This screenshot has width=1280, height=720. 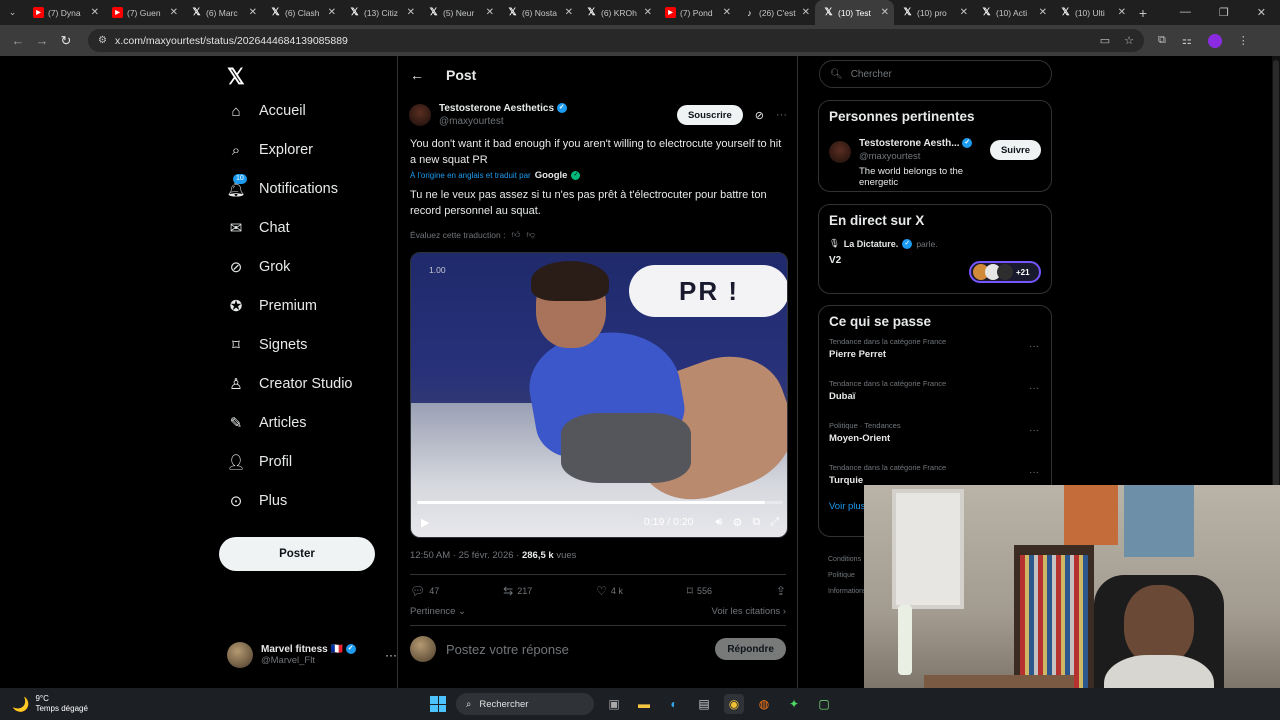 I want to click on grok-icon: ⊘, so click(x=759, y=115).